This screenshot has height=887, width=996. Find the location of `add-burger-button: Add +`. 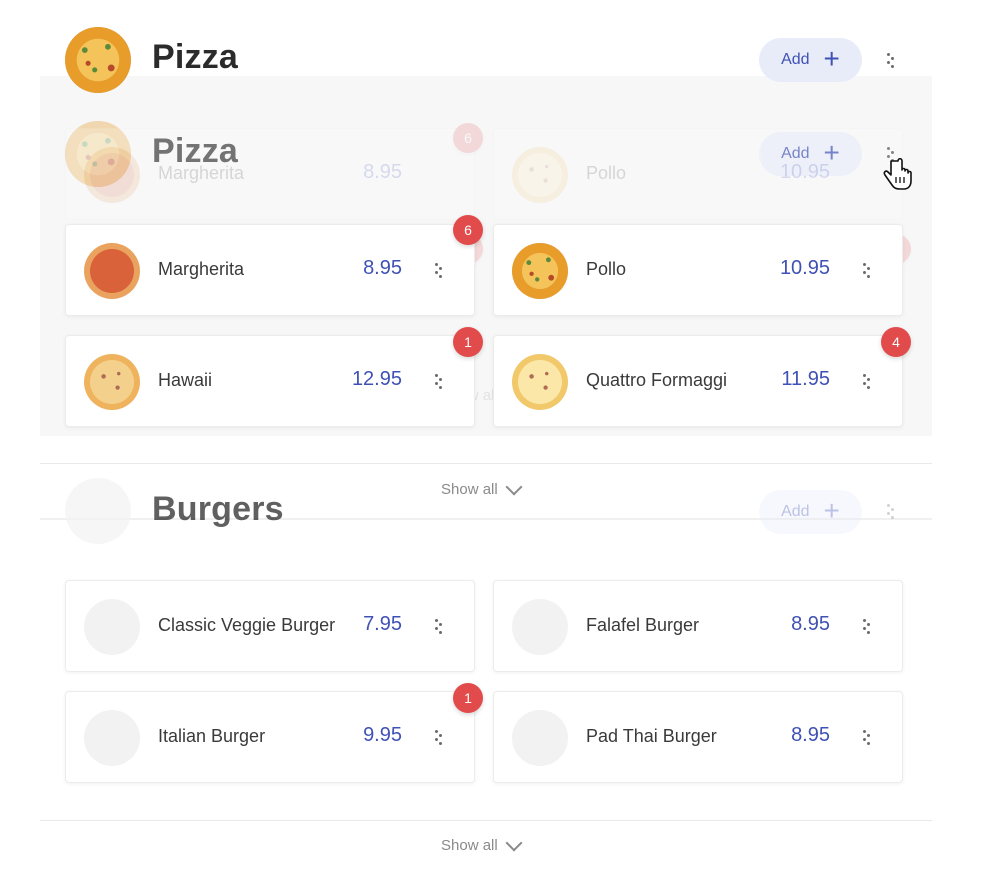

add-burger-button: Add + is located at coordinates (810, 512).